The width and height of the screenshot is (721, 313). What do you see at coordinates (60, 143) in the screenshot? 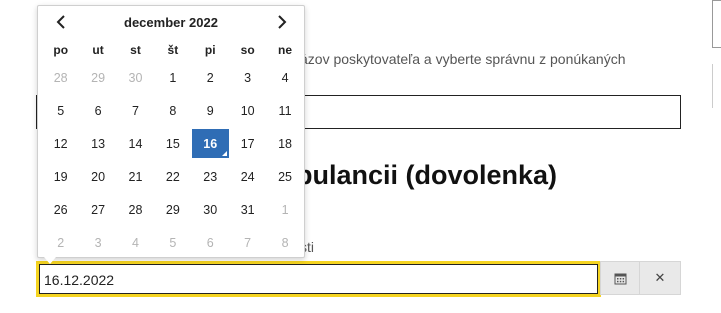
I see `calendar-day: 12` at bounding box center [60, 143].